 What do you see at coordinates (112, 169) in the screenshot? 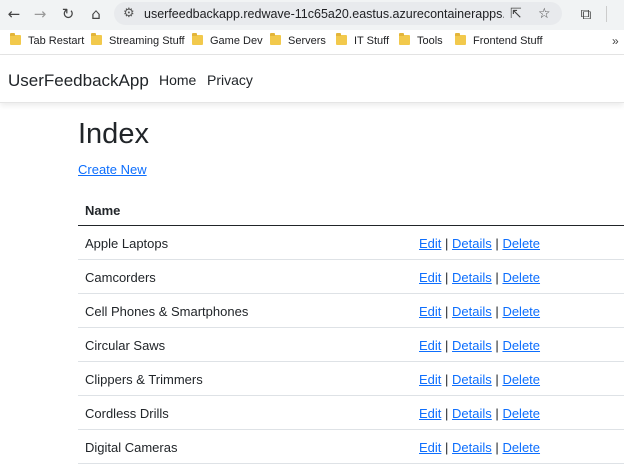
I see `create-new-link: Create New` at bounding box center [112, 169].